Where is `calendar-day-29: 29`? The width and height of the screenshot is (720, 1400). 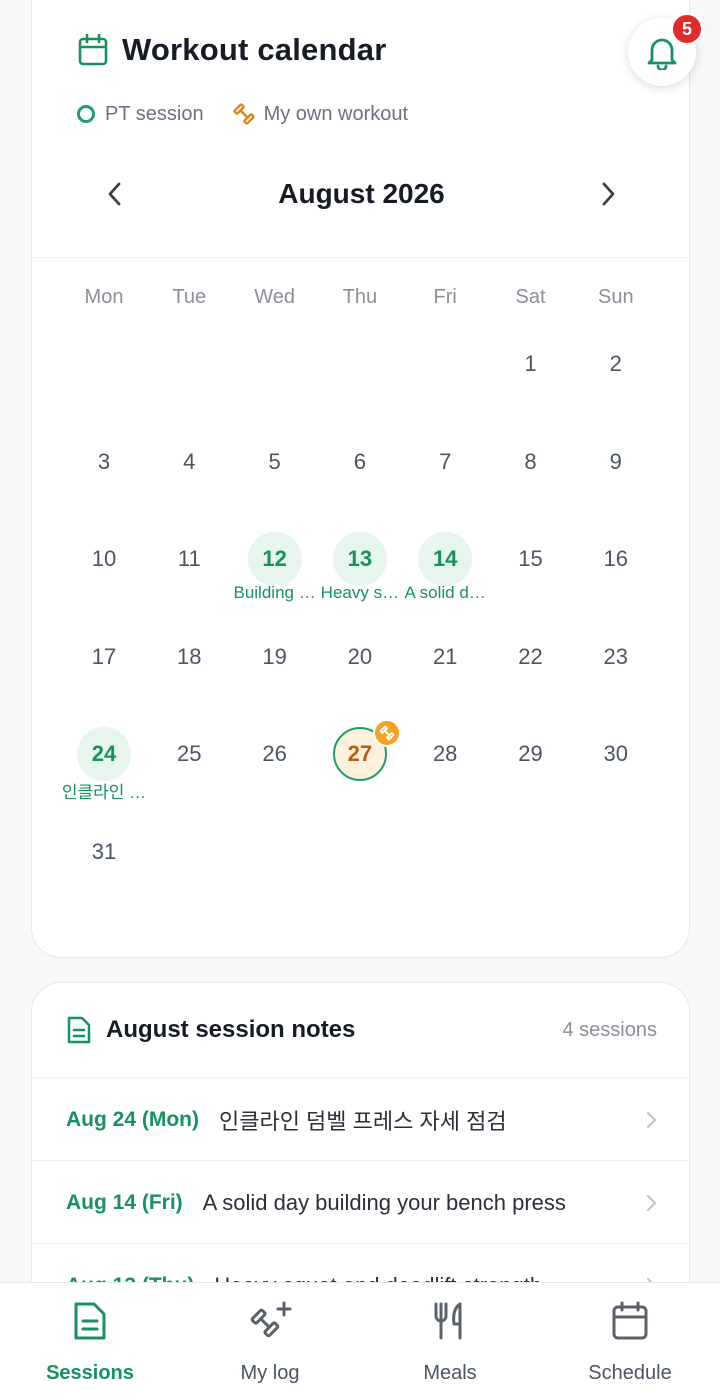 calendar-day-29: 29 is located at coordinates (531, 754).